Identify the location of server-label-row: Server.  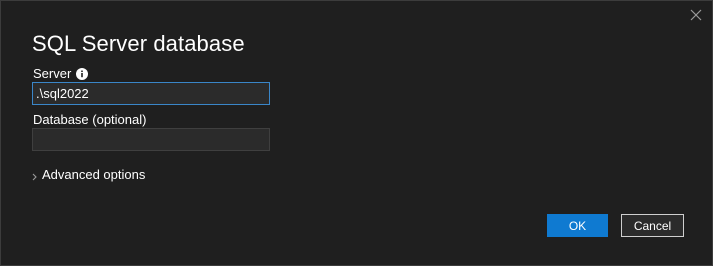
(61, 73).